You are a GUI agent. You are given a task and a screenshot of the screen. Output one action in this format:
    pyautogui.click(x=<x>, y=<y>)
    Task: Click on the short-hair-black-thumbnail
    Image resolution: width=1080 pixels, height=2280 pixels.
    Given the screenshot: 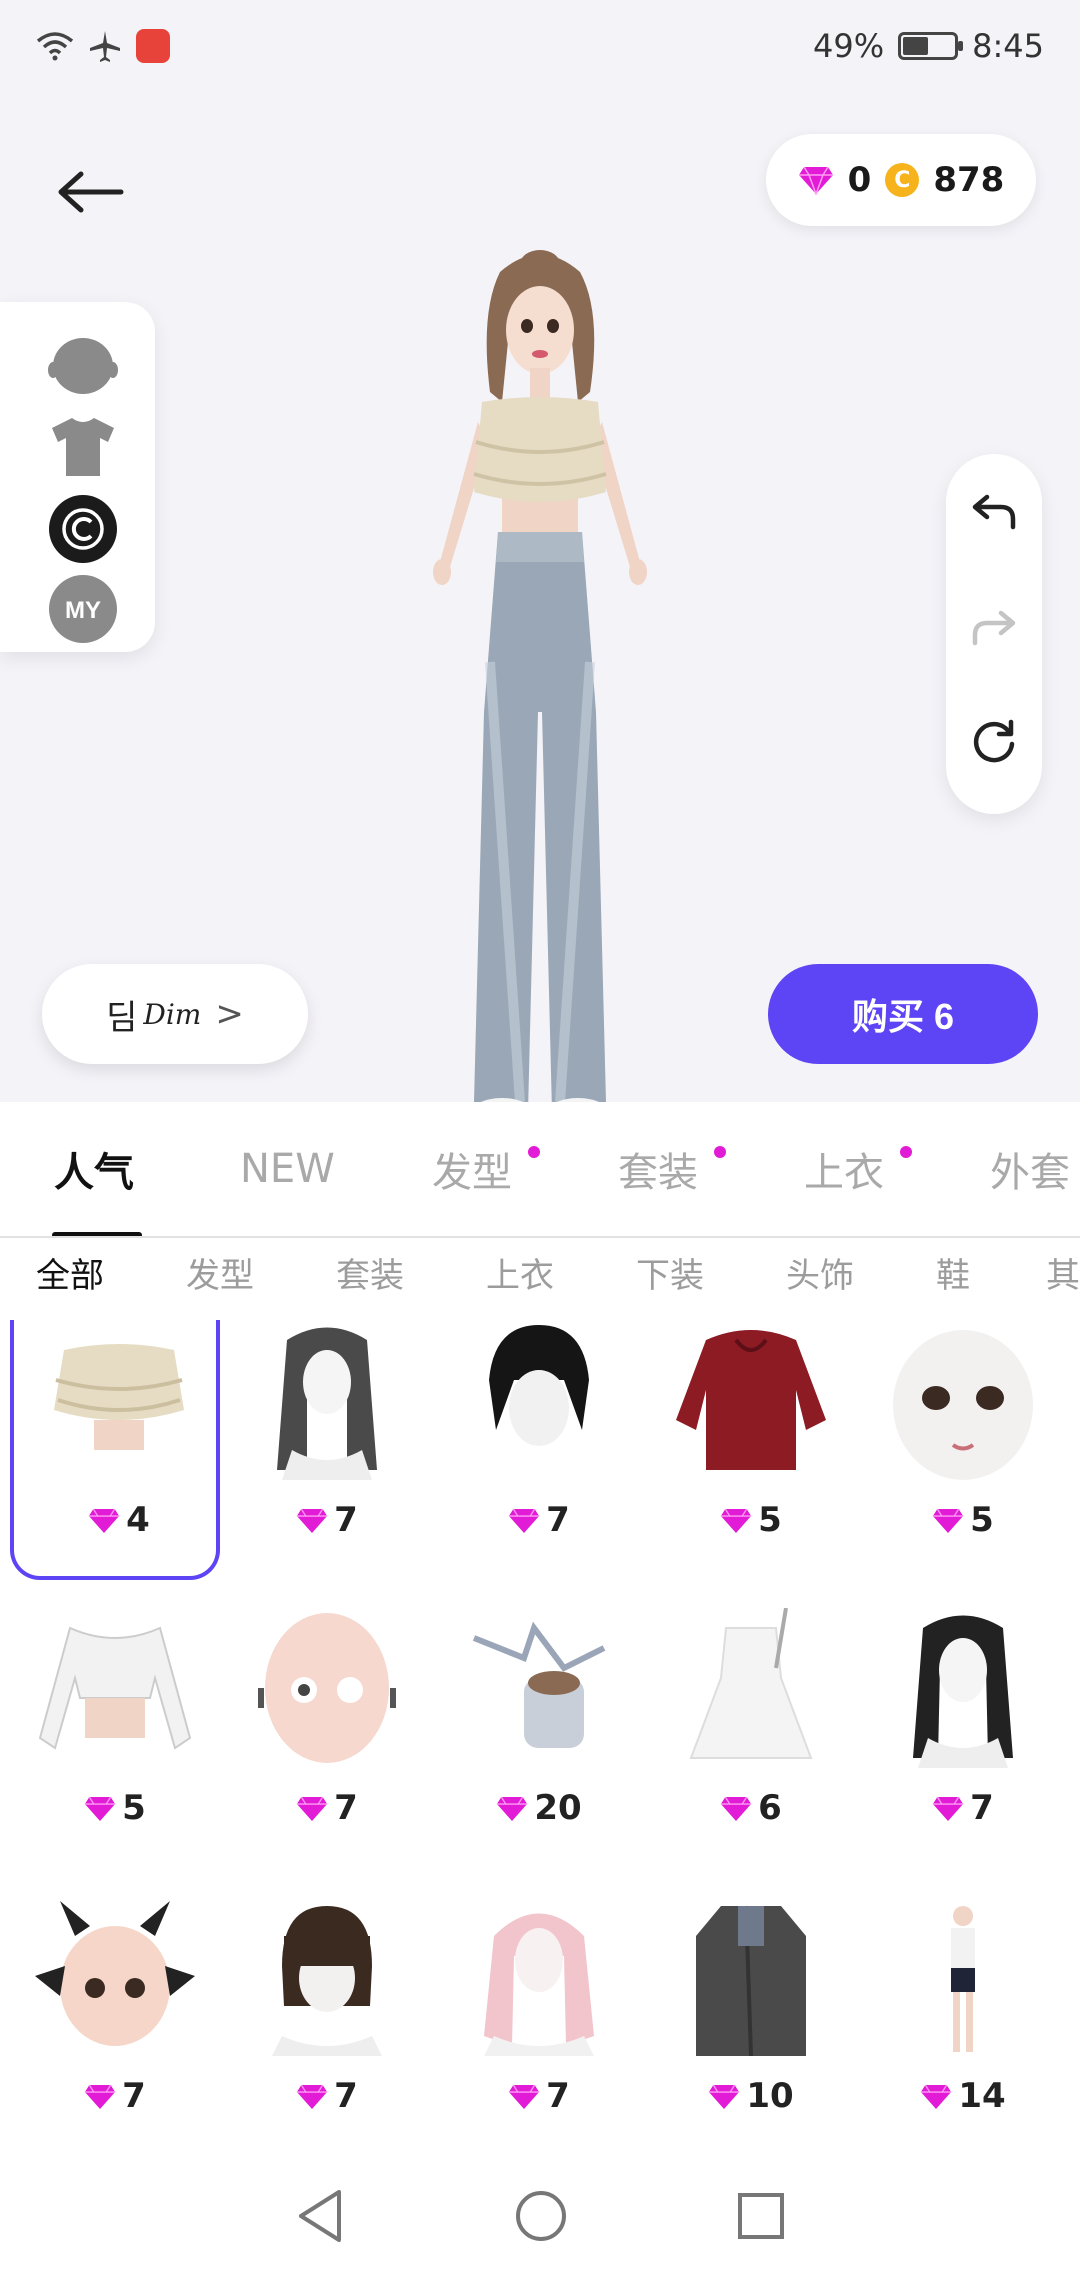 What is the action you would take?
    pyautogui.click(x=539, y=1385)
    